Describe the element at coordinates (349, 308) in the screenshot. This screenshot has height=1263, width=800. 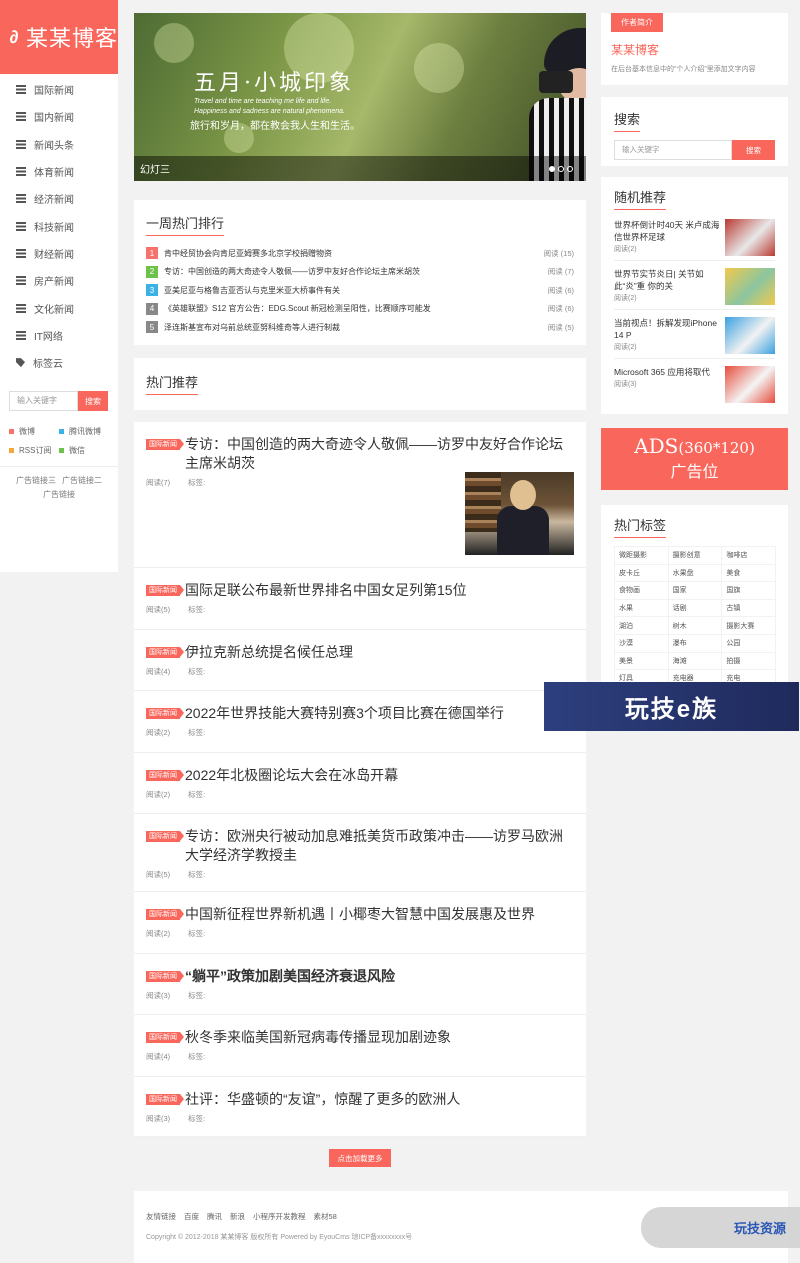
I see `hot-rank-title: 《英雄联盟》S12 官方公告：EDG.Scout 新冠检测呈阳性，比赛顺序可能发` at that location.